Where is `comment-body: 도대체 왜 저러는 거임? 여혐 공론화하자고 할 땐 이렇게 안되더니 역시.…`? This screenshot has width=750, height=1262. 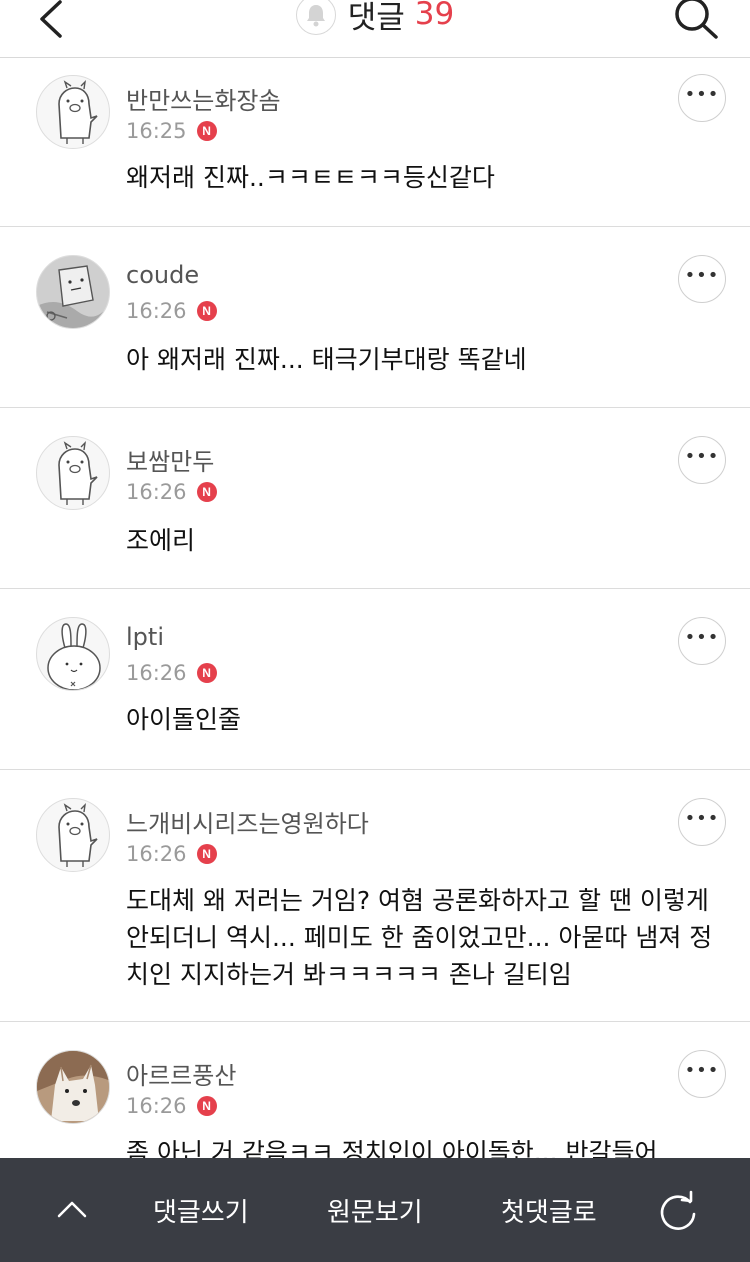
comment-body: 도대체 왜 저러는 거임? 여혐 공론화하자고 할 땐 이렇게 안되더니 역시.… is located at coordinates (419, 937).